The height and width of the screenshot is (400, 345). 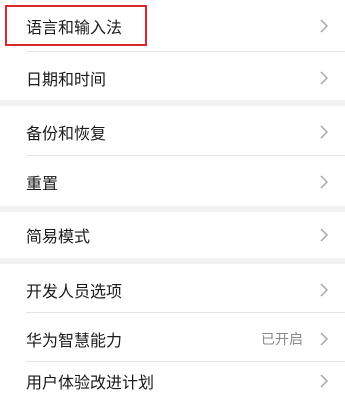 I want to click on settings-item-huawei-smart: 华为智慧能力 已开启, so click(x=172, y=339).